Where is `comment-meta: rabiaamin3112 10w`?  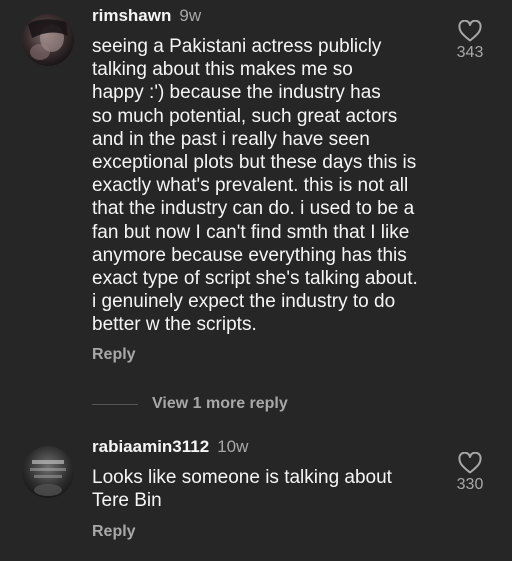
comment-meta: rabiaamin3112 10w is located at coordinates (170, 447).